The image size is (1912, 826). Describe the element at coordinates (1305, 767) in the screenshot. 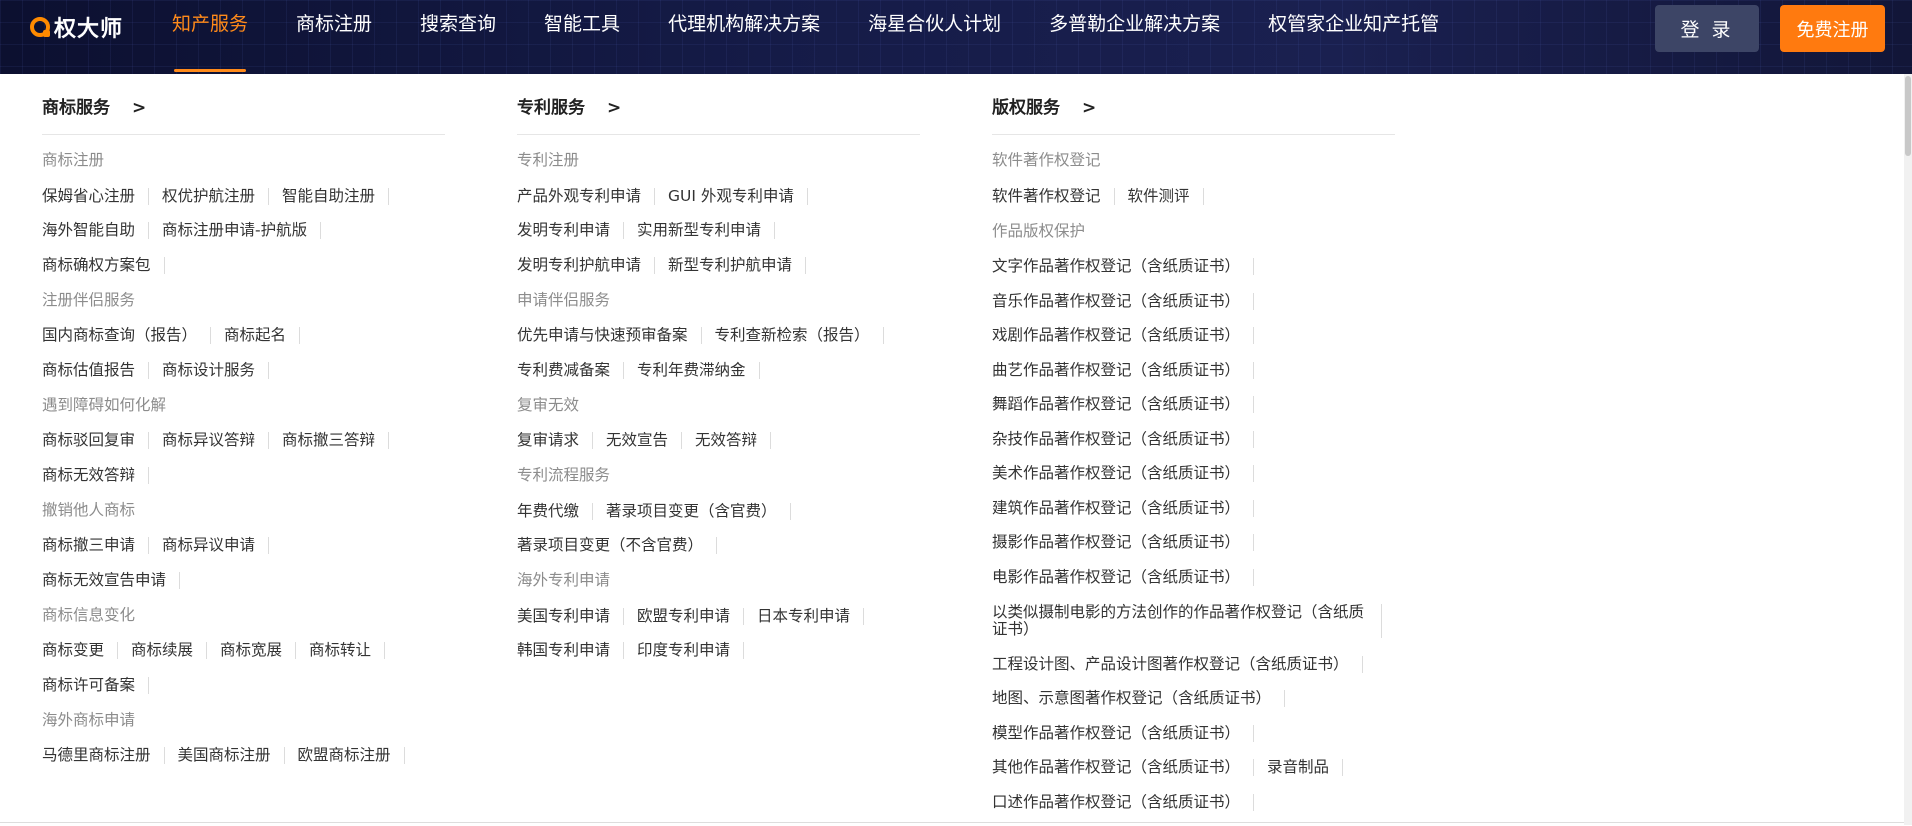

I see `menu-link: 录音制品` at that location.